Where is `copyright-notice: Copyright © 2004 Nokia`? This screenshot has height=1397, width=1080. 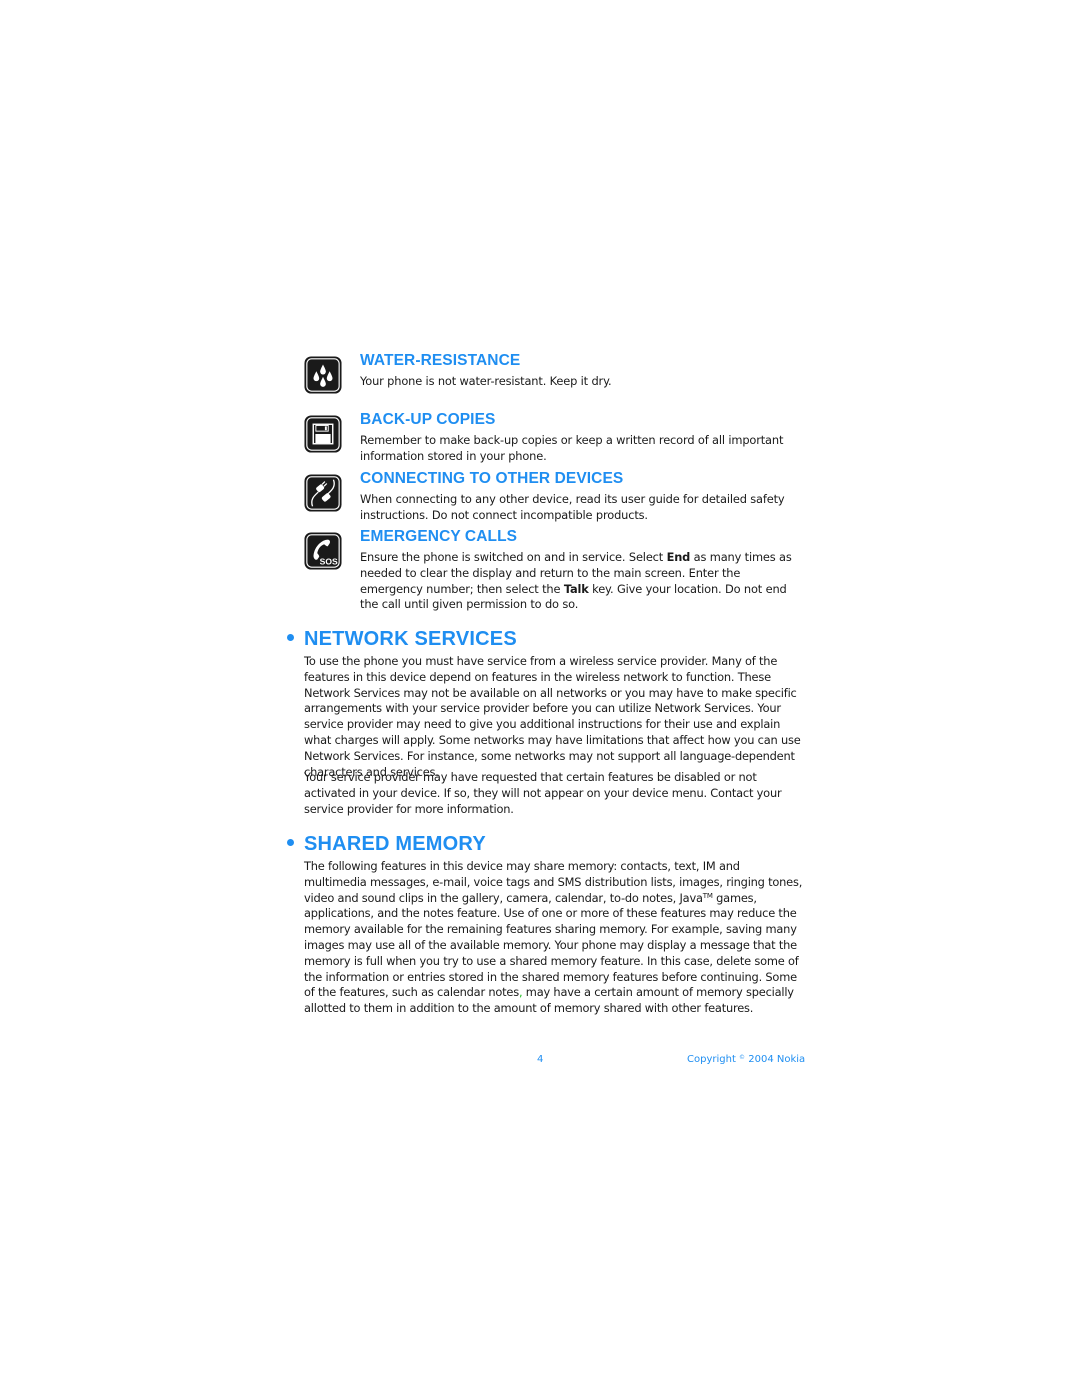
copyright-notice: Copyright © 2004 Nokia is located at coordinates (746, 1059).